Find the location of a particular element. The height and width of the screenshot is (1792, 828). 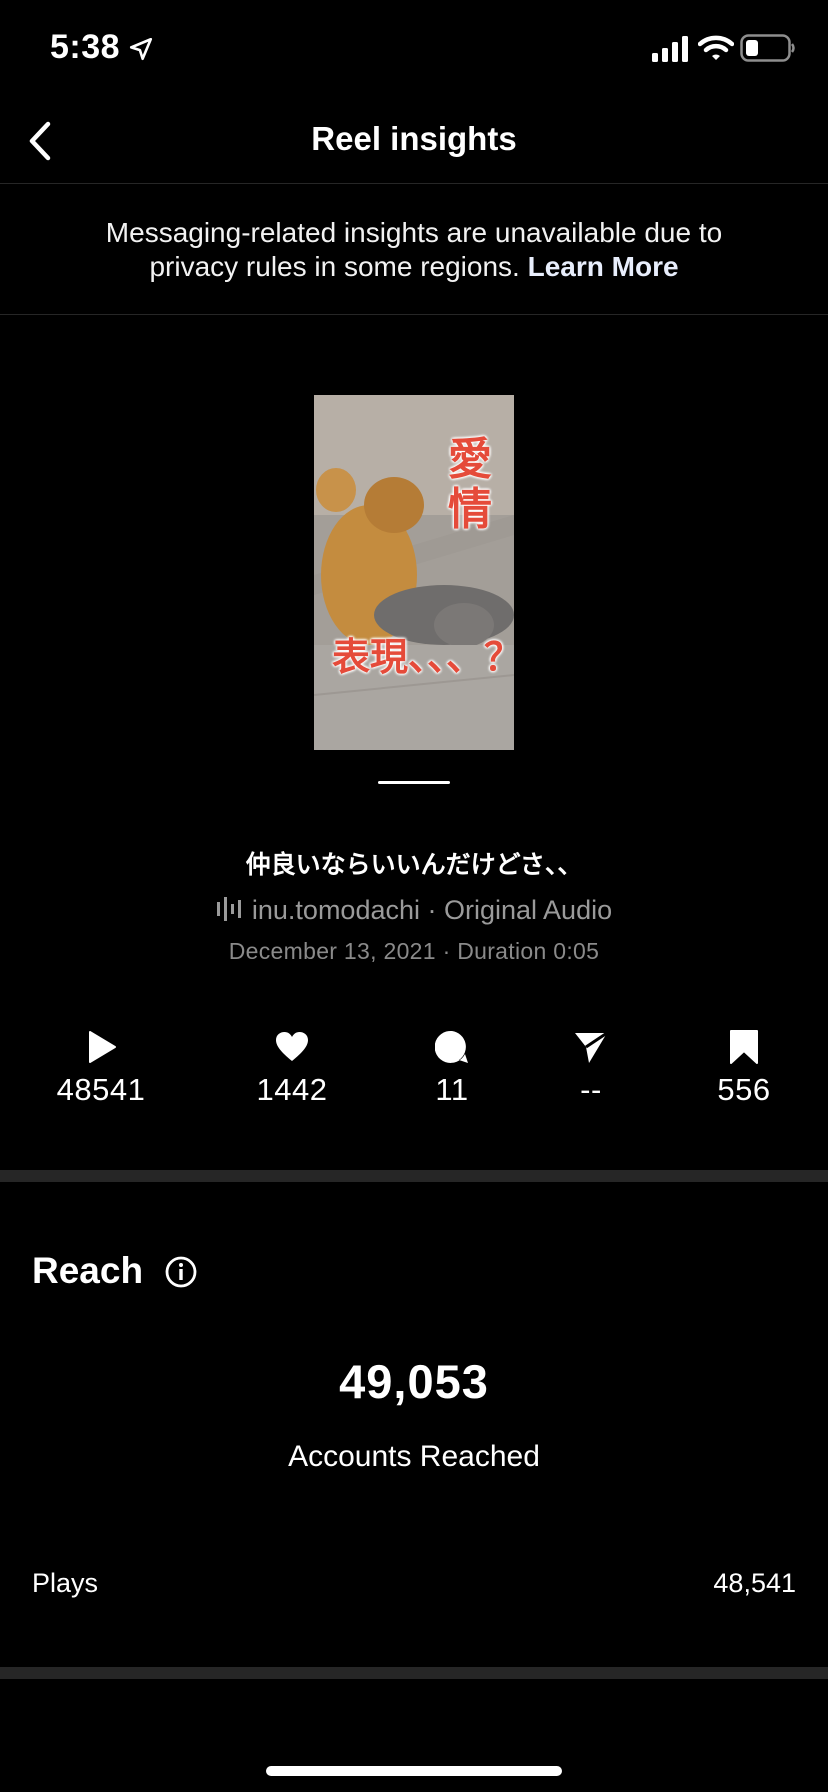

reach-heading: Reach is located at coordinates (88, 1270).